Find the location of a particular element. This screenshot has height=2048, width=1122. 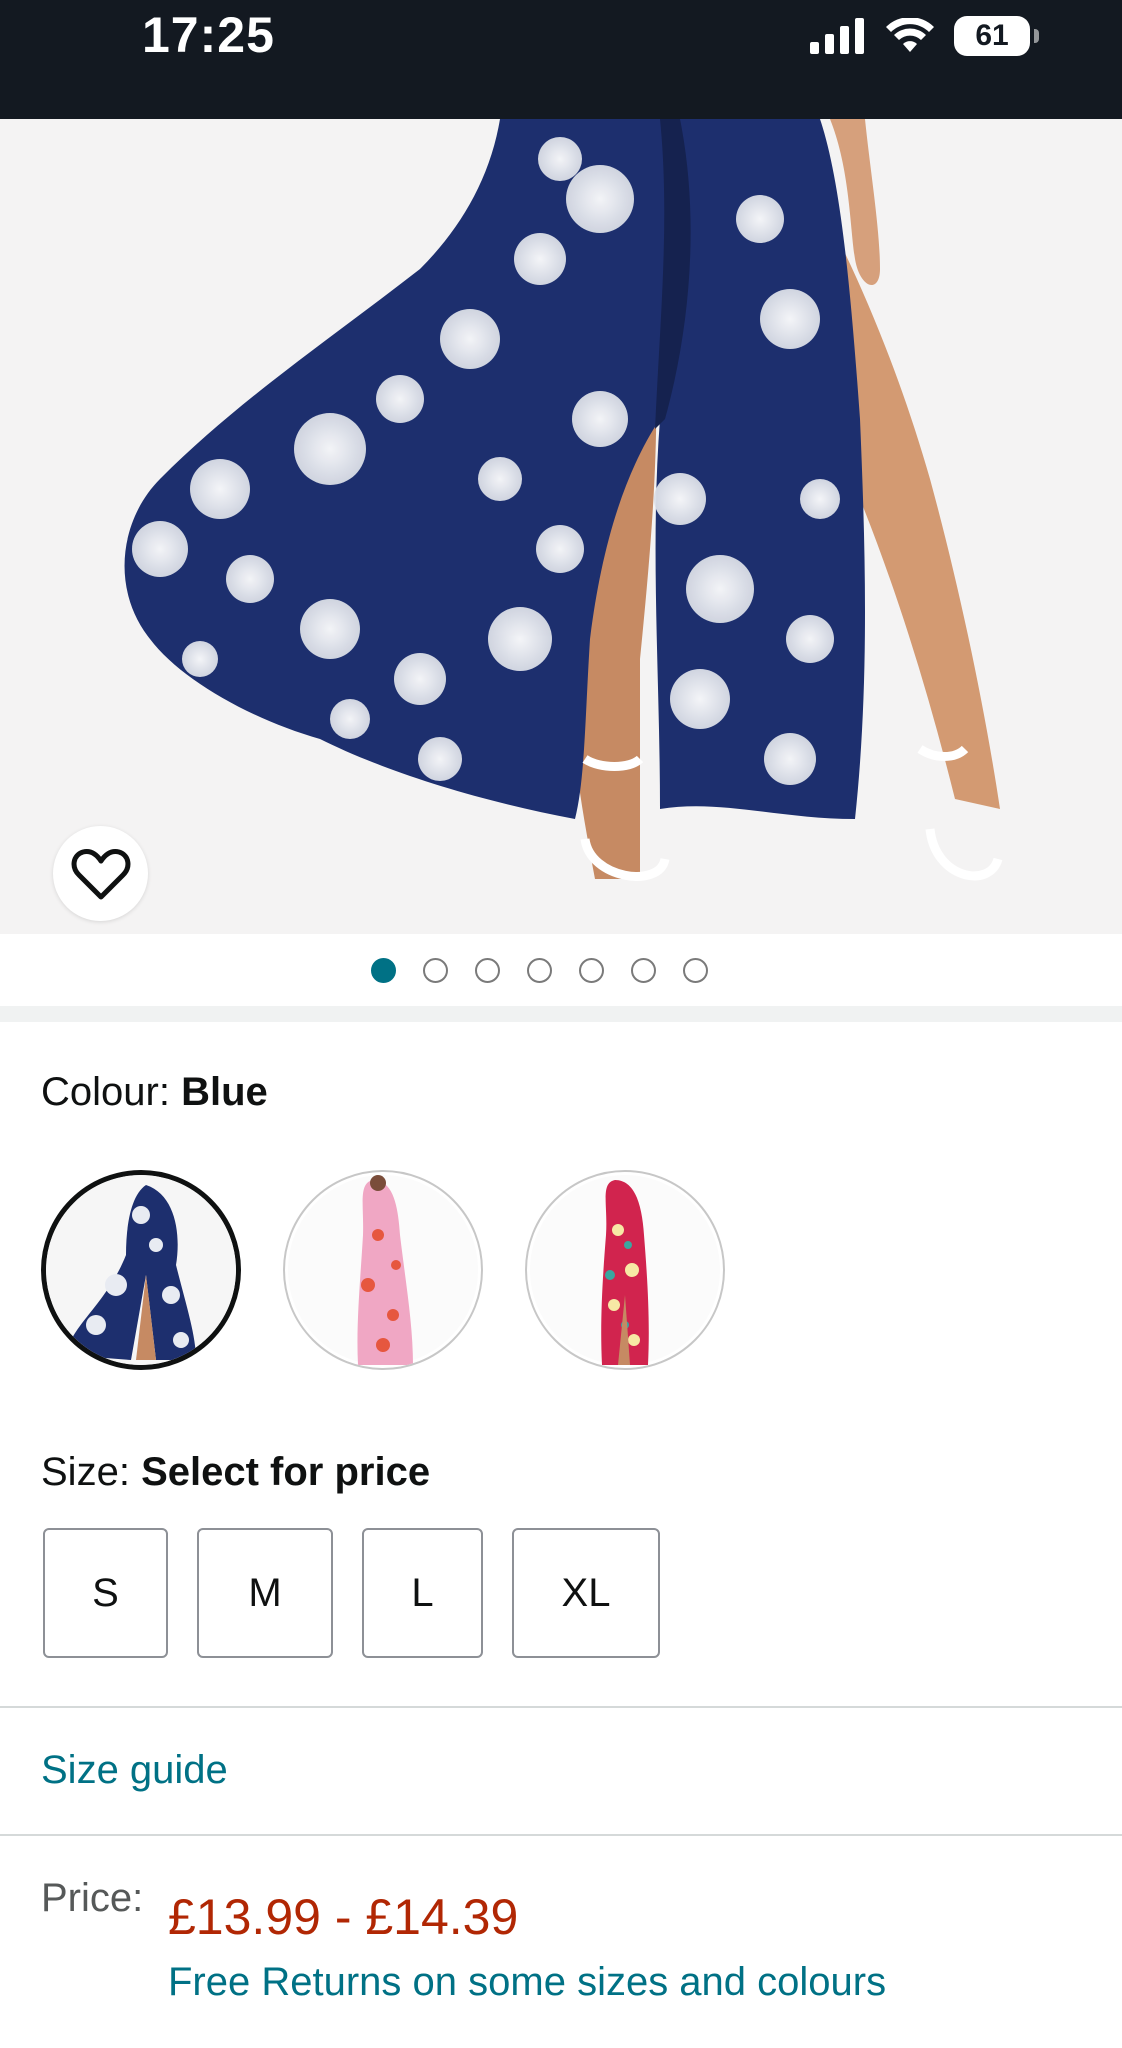

colour-value: Blue is located at coordinates (224, 1092).